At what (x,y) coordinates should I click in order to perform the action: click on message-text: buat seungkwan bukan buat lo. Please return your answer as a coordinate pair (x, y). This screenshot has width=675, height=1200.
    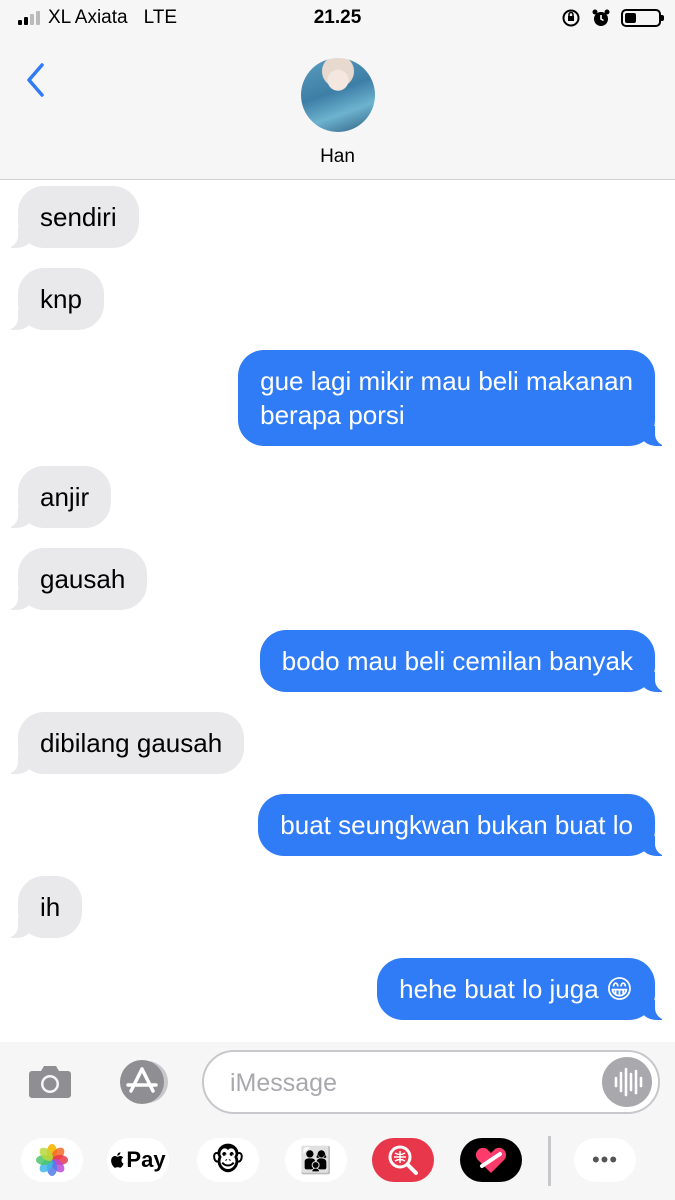
    Looking at the image, I should click on (456, 825).